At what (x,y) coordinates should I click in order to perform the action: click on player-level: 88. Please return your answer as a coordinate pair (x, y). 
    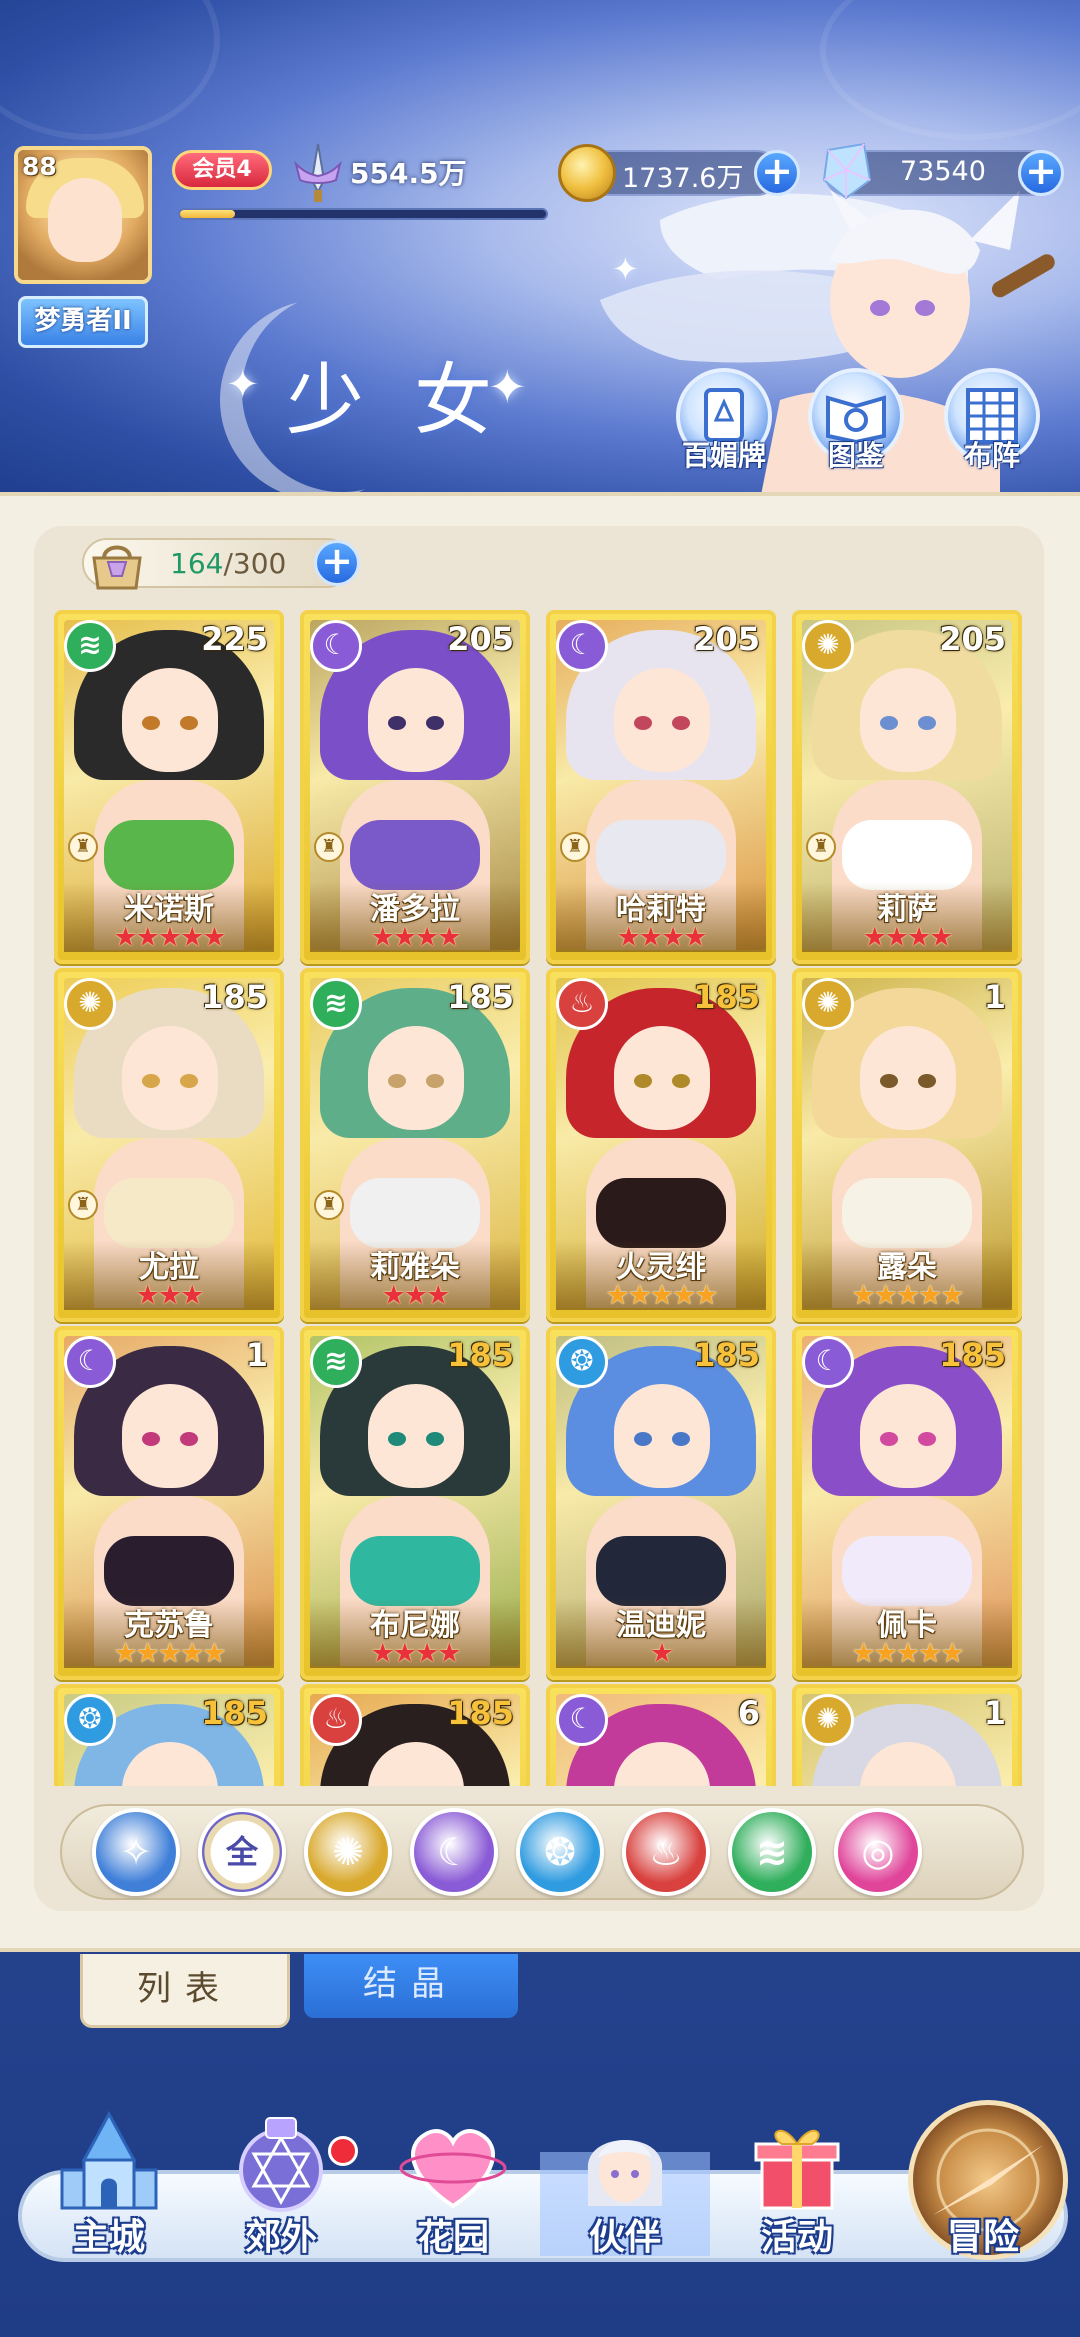
    Looking at the image, I should click on (39, 166).